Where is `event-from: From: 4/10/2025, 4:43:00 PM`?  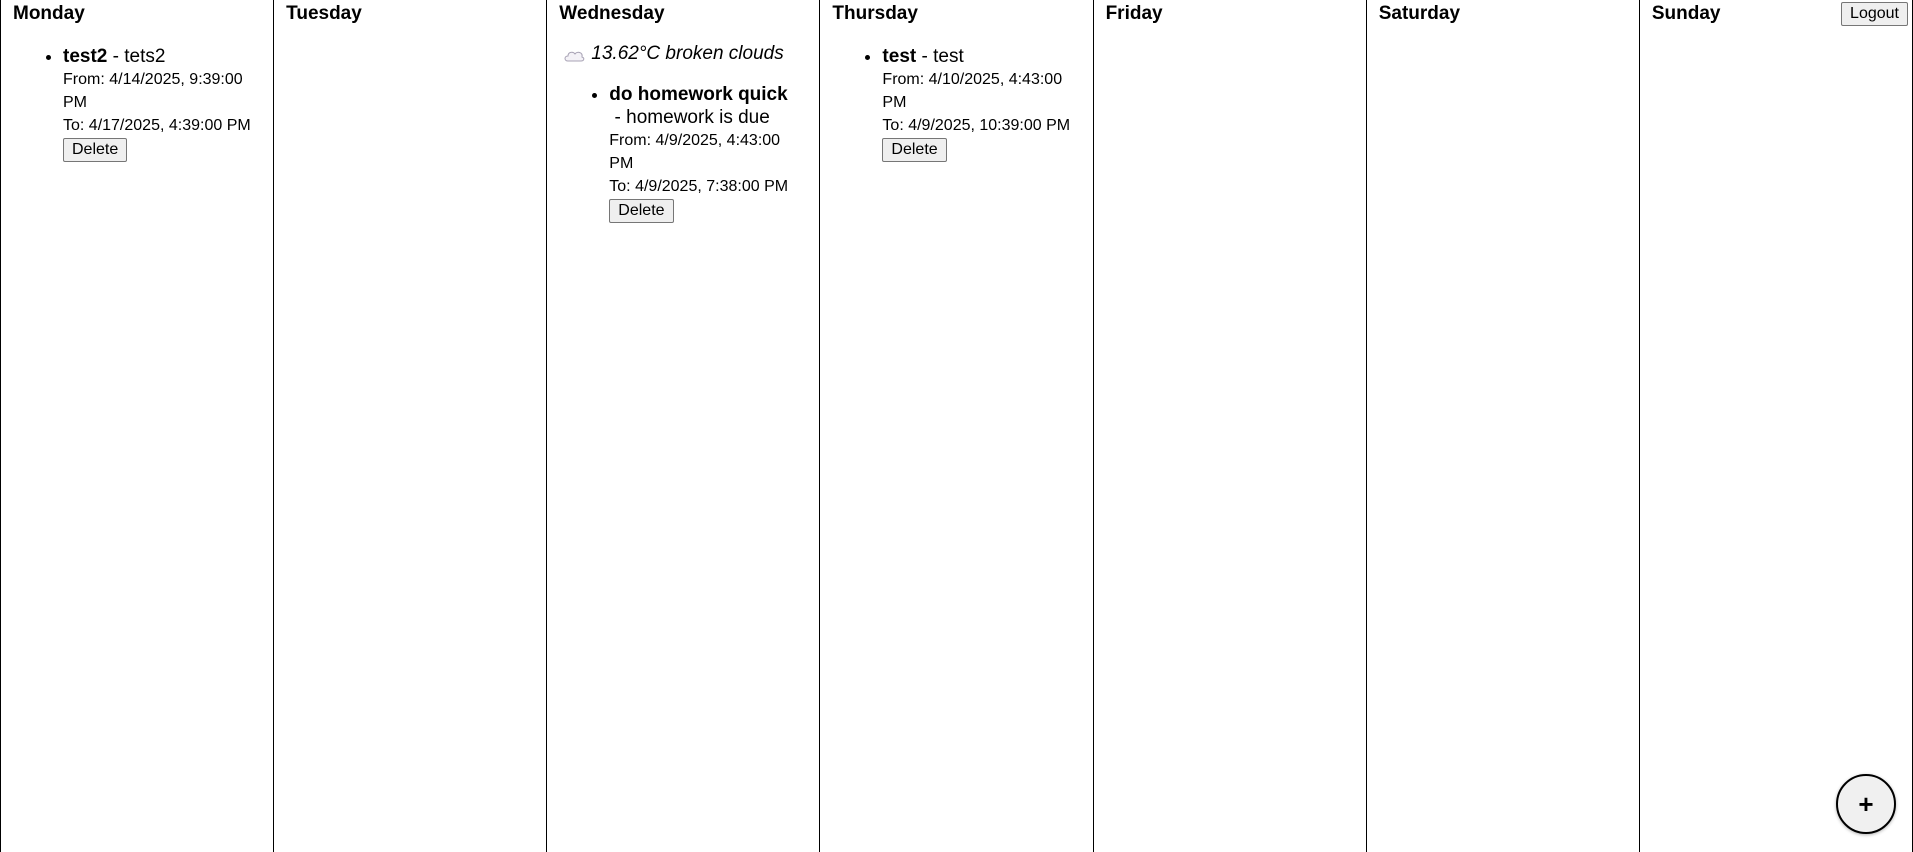 event-from: From: 4/10/2025, 4:43:00 PM is located at coordinates (972, 91).